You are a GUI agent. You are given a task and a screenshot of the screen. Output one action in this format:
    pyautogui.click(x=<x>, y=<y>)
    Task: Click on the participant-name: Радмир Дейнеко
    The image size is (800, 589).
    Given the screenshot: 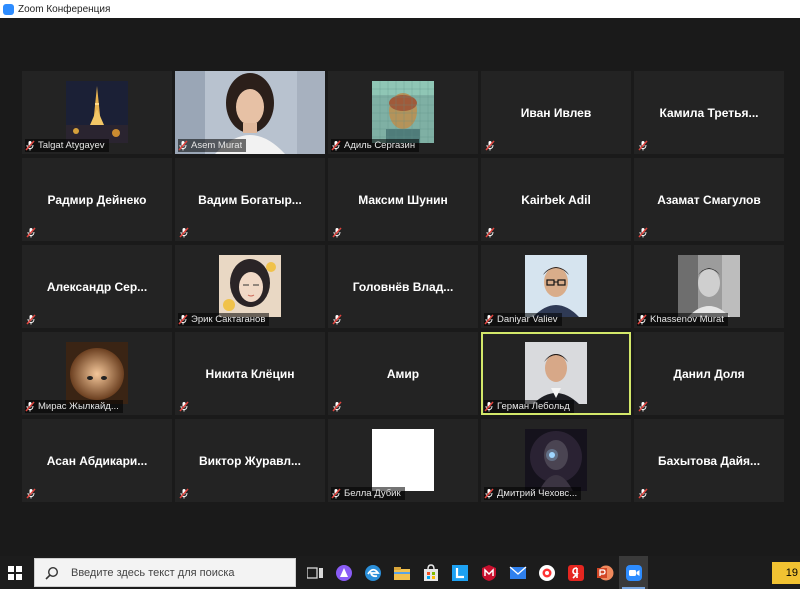 What is the action you would take?
    pyautogui.click(x=97, y=199)
    